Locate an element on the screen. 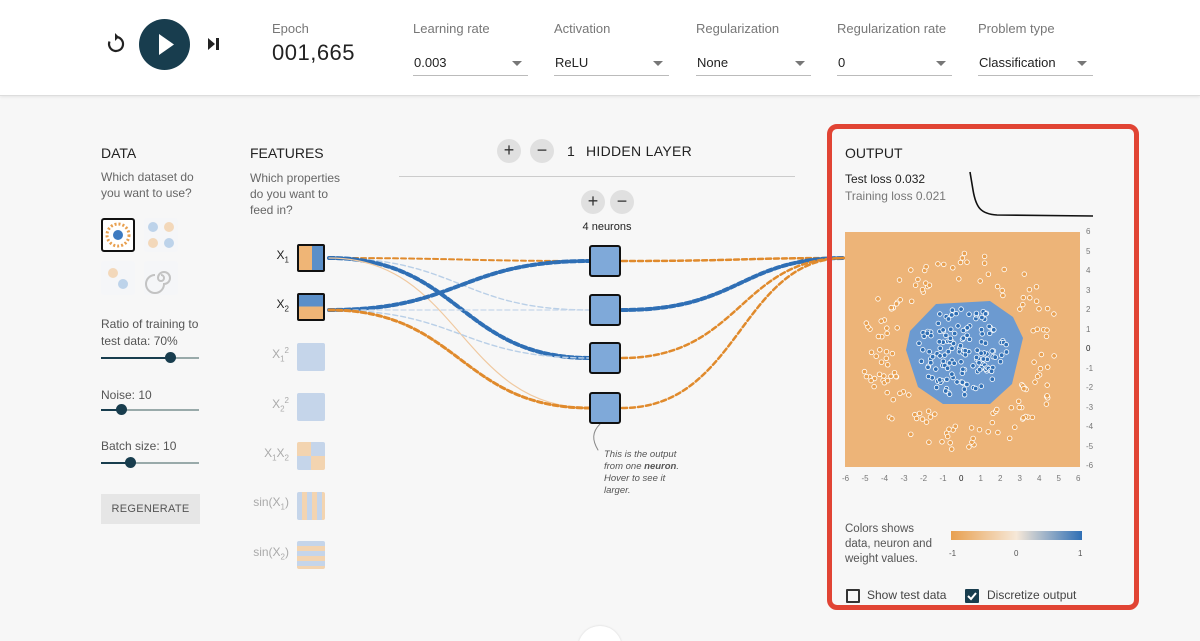  x-tick-label: -3 is located at coordinates (904, 478).